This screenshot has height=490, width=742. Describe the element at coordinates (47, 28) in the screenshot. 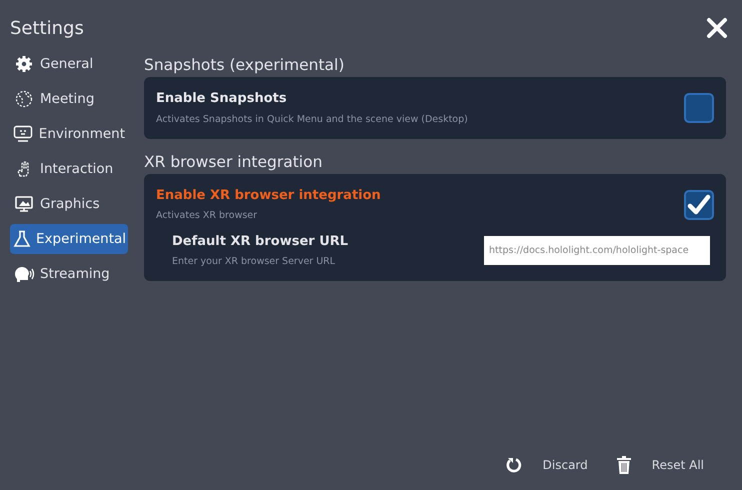

I see `window-title: Settings` at that location.